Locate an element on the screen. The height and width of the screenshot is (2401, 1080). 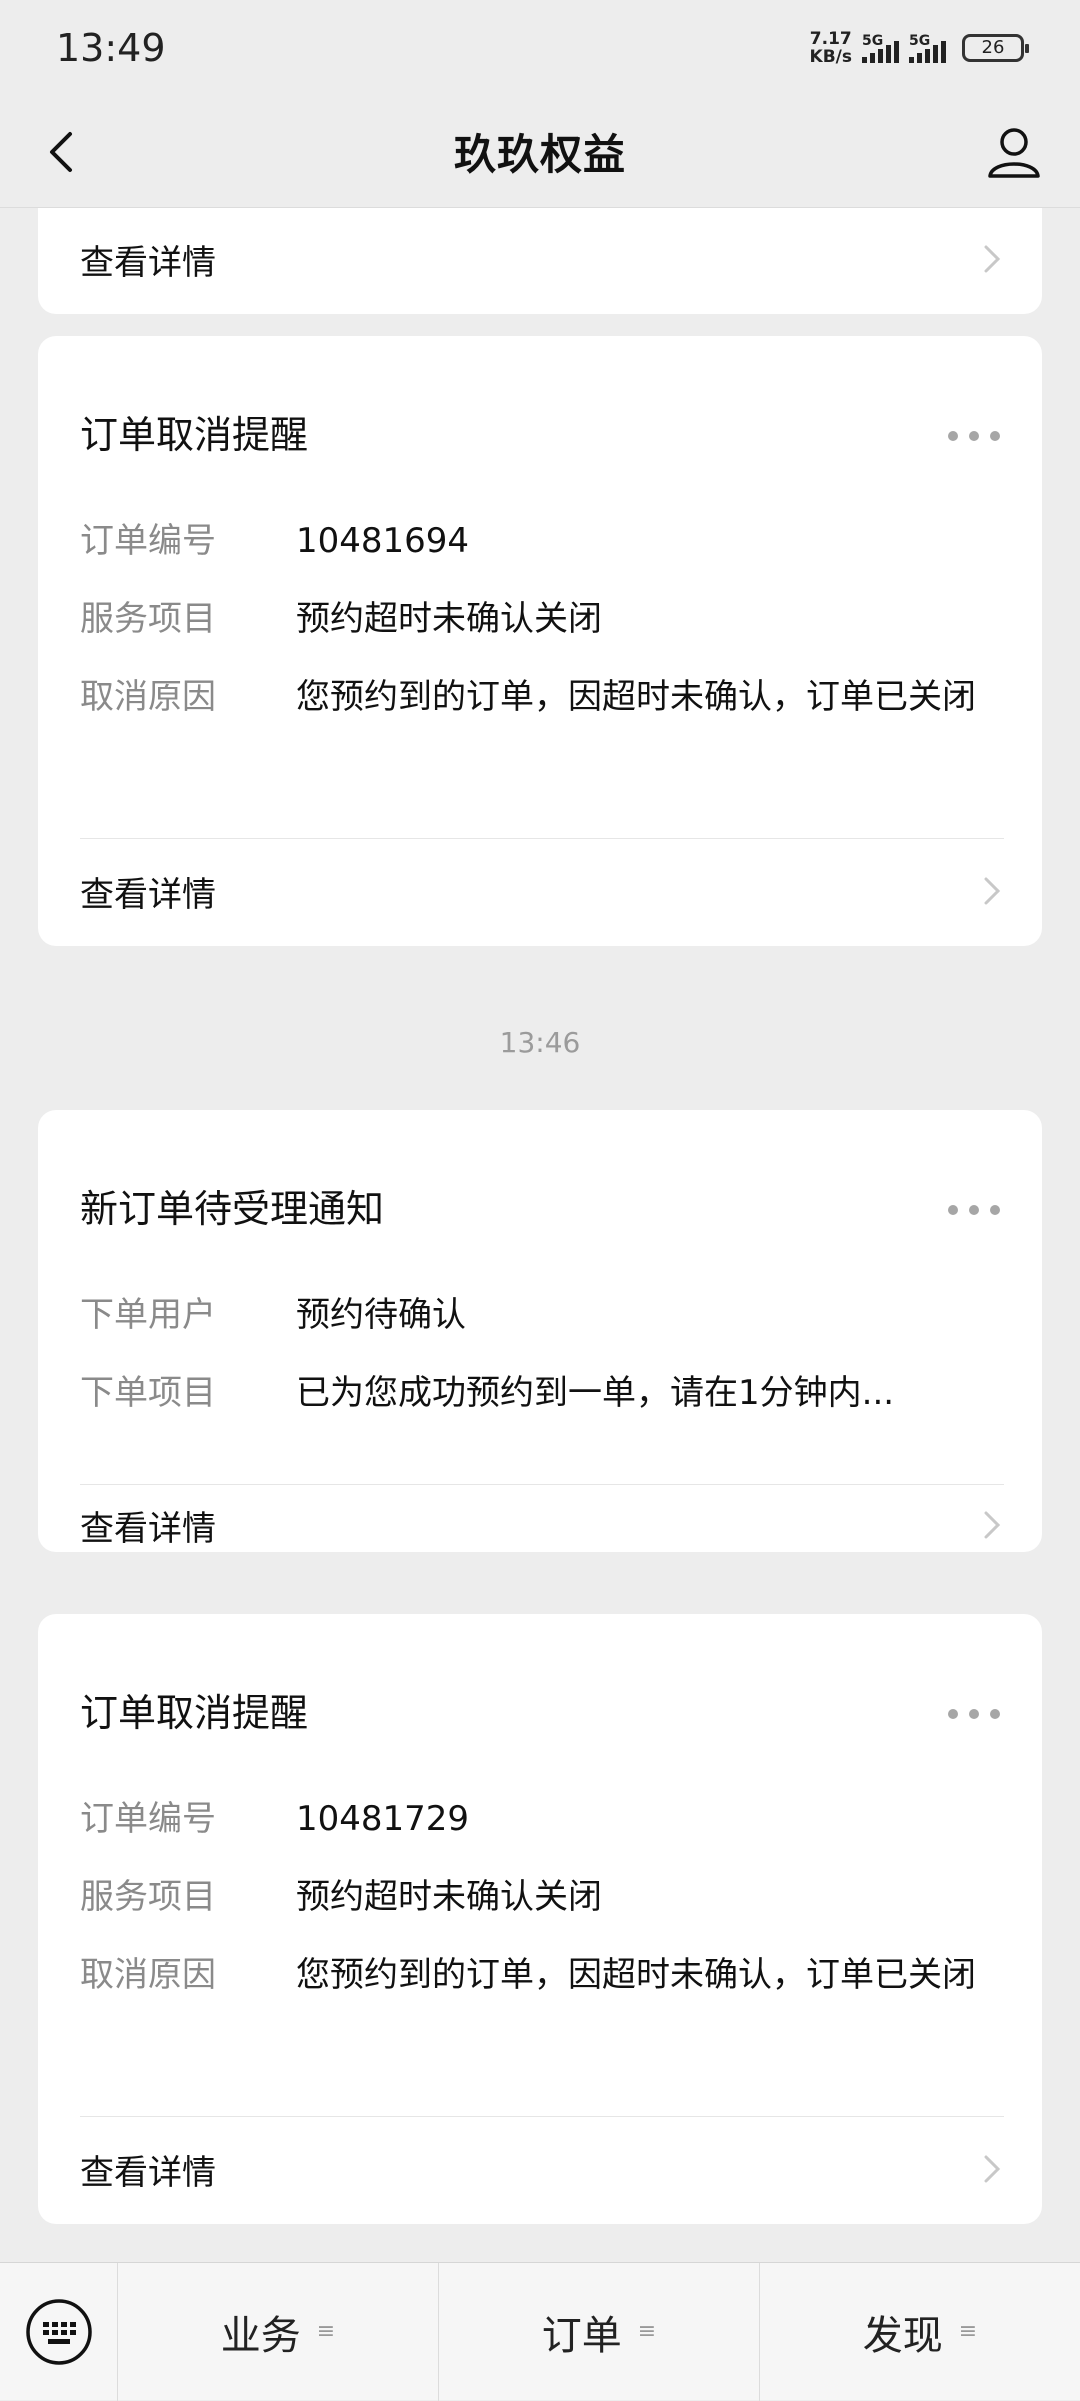
page-title: 玖玖权益 is located at coordinates (539, 154).